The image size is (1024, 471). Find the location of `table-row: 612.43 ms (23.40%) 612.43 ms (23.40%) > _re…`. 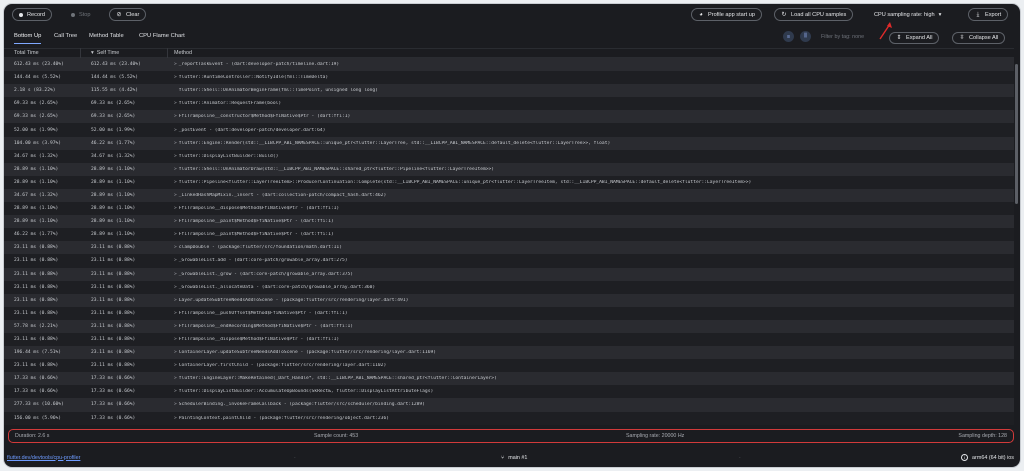

table-row: 612.43 ms (23.40%) 612.43 ms (23.40%) > _re… is located at coordinates (509, 65).